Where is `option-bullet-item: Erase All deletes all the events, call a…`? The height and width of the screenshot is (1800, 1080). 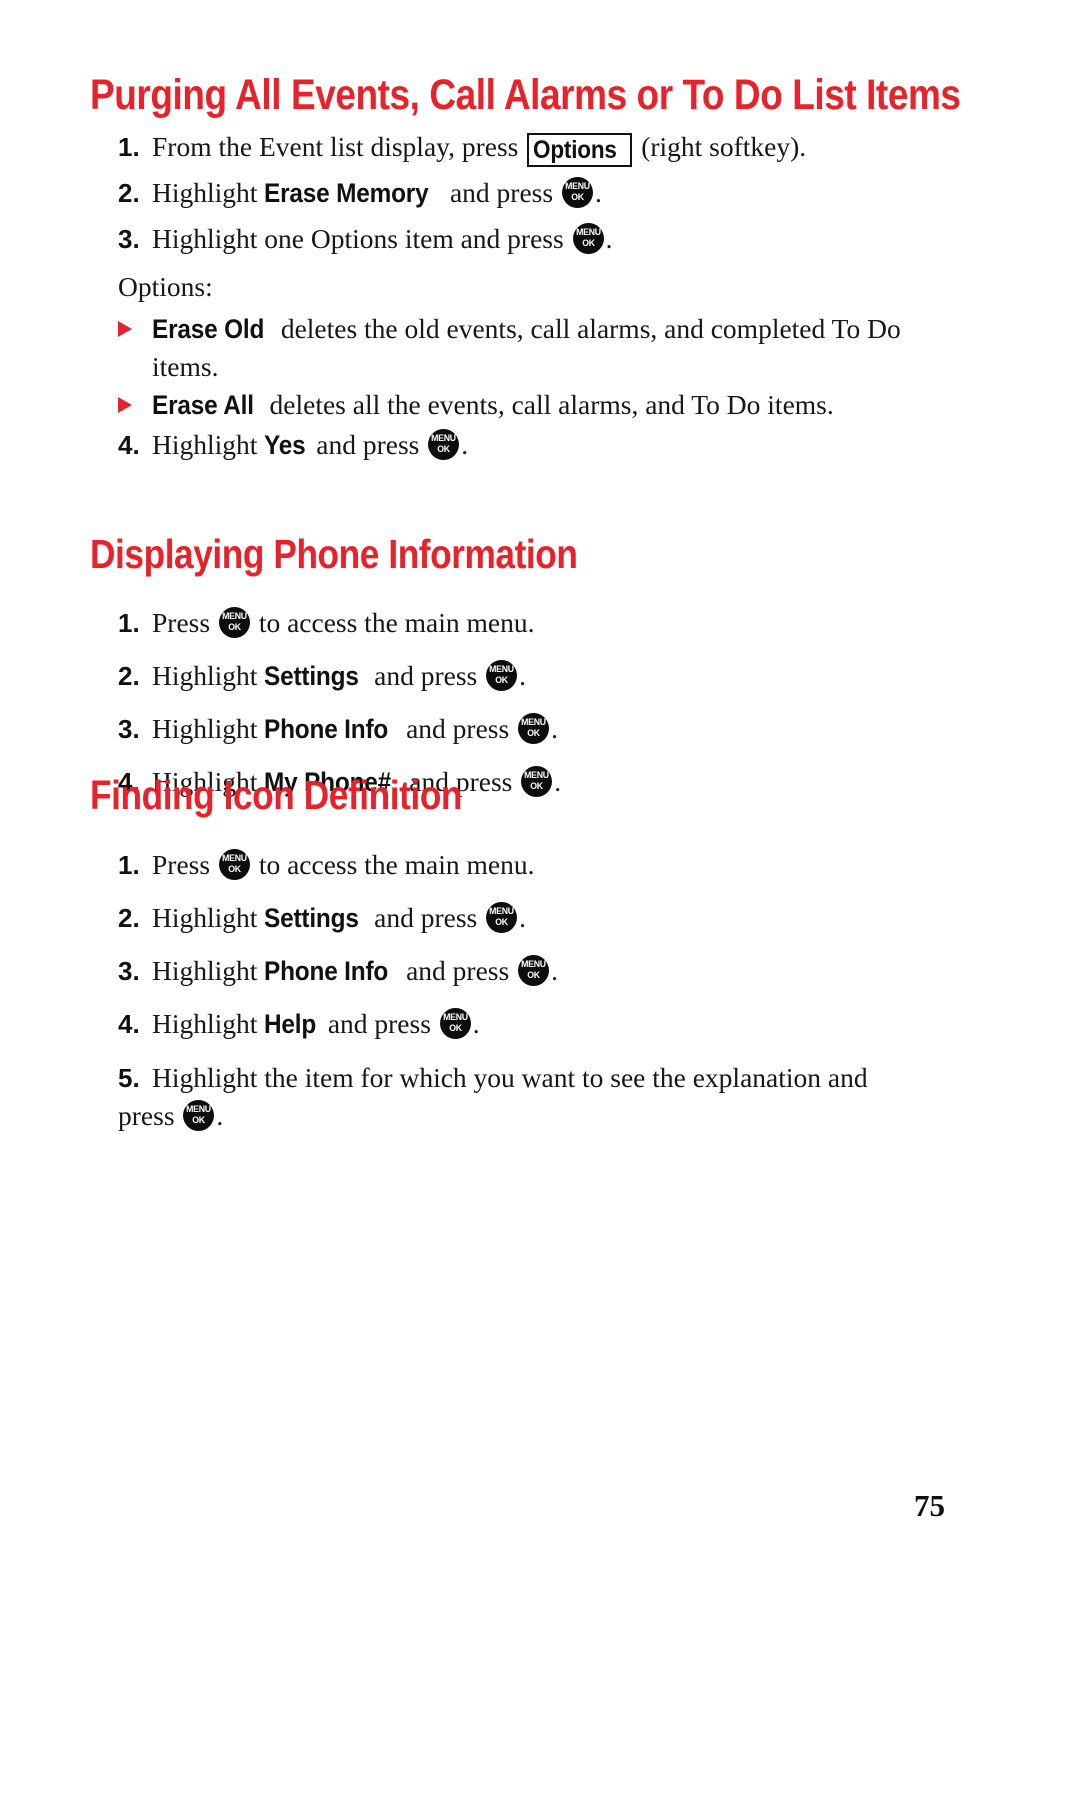 option-bullet-item: Erase All deletes all the events, call a… is located at coordinates (523, 405).